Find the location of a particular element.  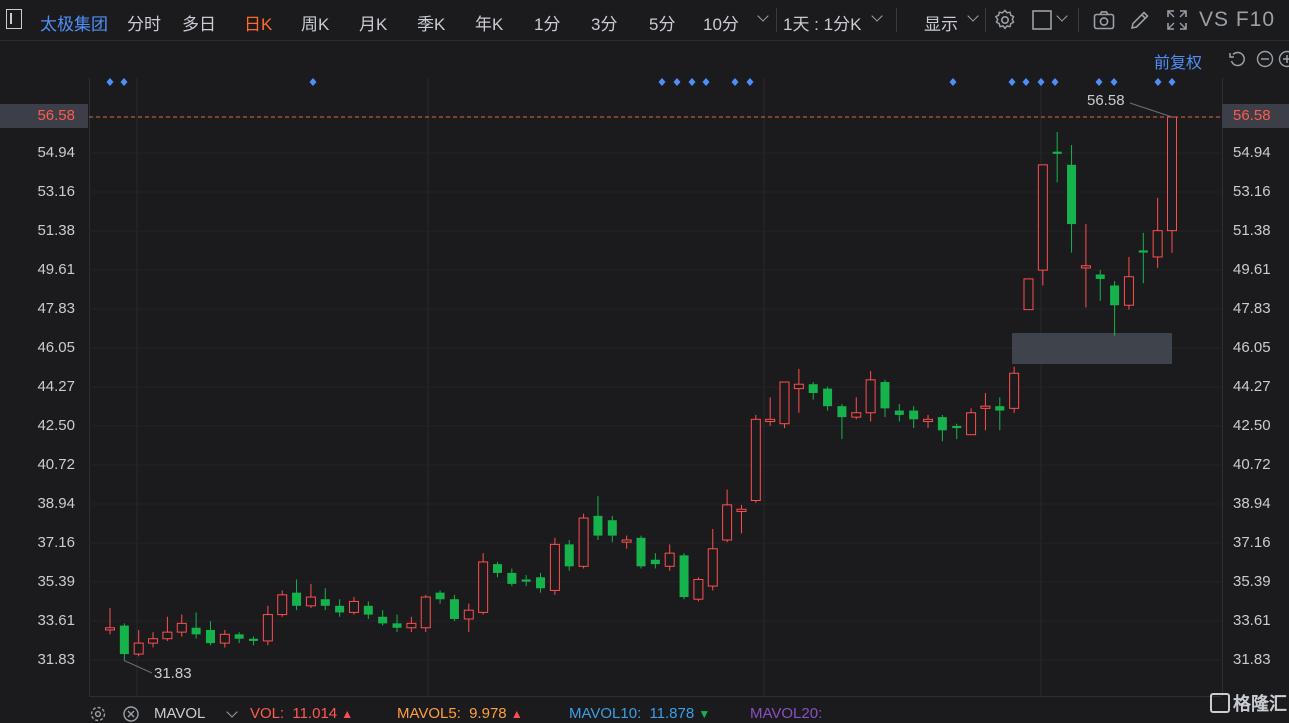

vol-up-arrow-icon: ▲ is located at coordinates (347, 714).